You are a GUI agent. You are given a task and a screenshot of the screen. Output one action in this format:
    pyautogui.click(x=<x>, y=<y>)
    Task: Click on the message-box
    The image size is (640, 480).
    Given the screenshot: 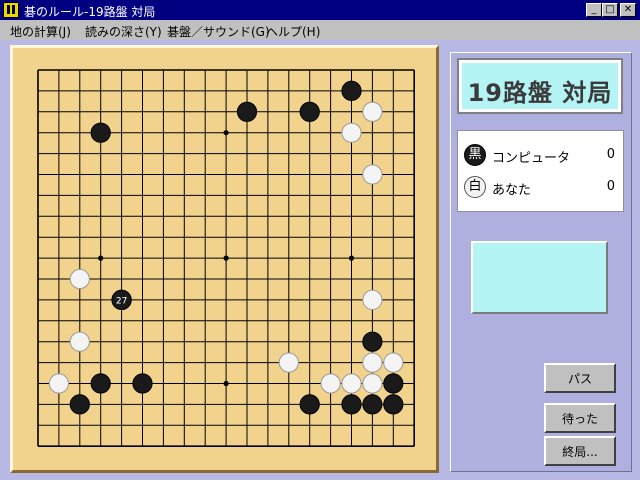 What is the action you would take?
    pyautogui.click(x=539, y=277)
    